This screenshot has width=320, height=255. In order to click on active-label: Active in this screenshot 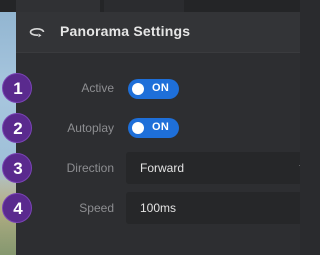, I will do `click(97, 88)`.